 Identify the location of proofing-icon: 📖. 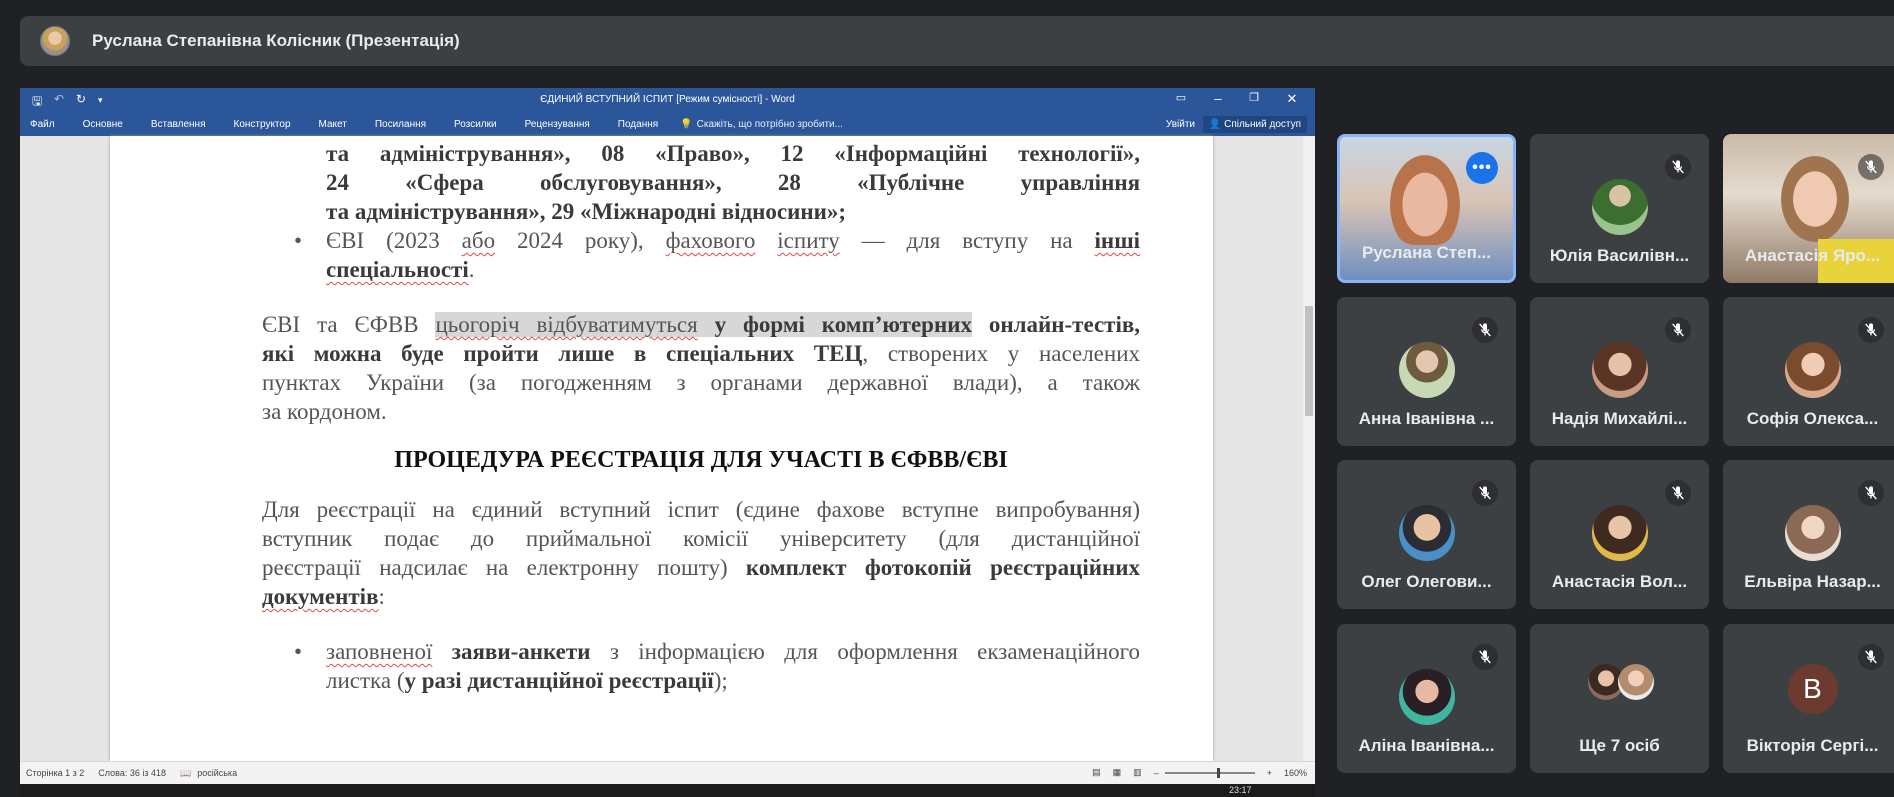
(185, 773).